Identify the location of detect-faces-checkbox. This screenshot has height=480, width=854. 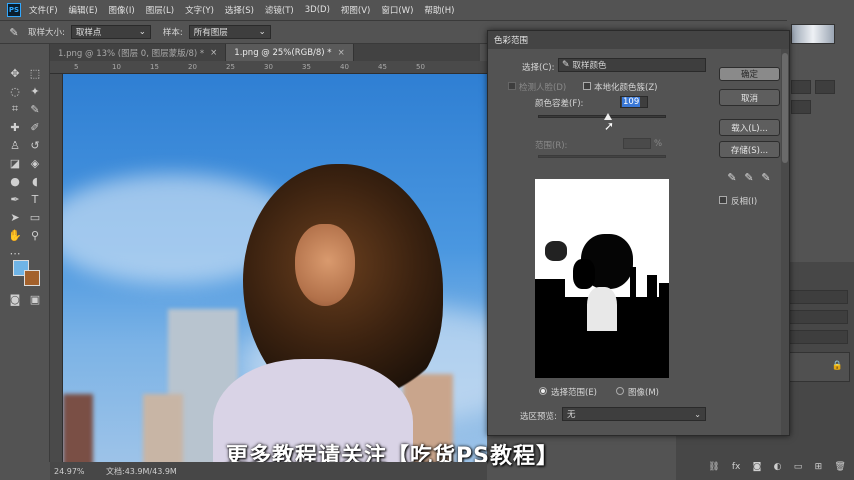
(512, 86).